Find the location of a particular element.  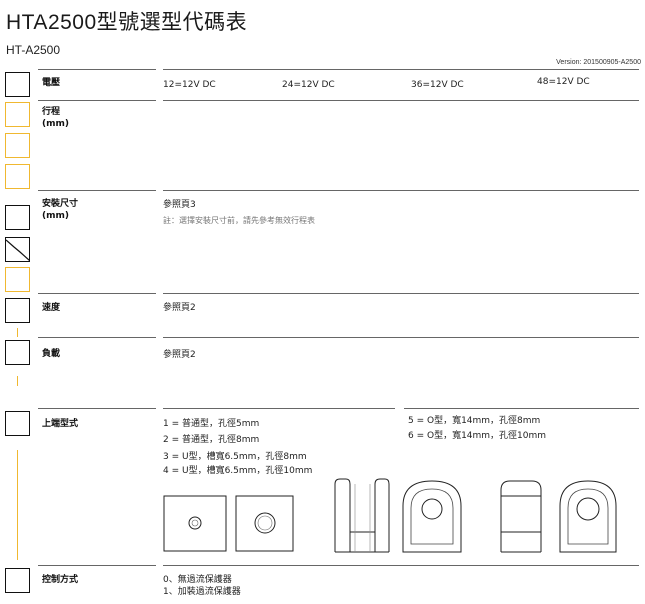

load-ref: 參照頁2 is located at coordinates (179, 355).